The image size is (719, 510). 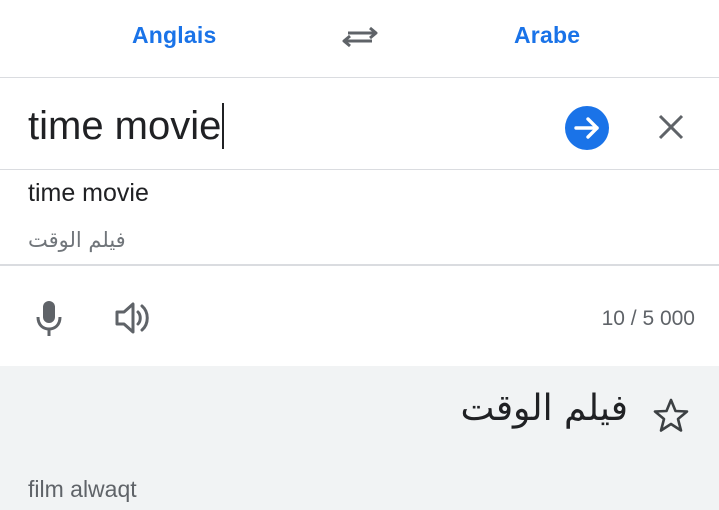 I want to click on swap-languages-button, so click(x=360, y=37).